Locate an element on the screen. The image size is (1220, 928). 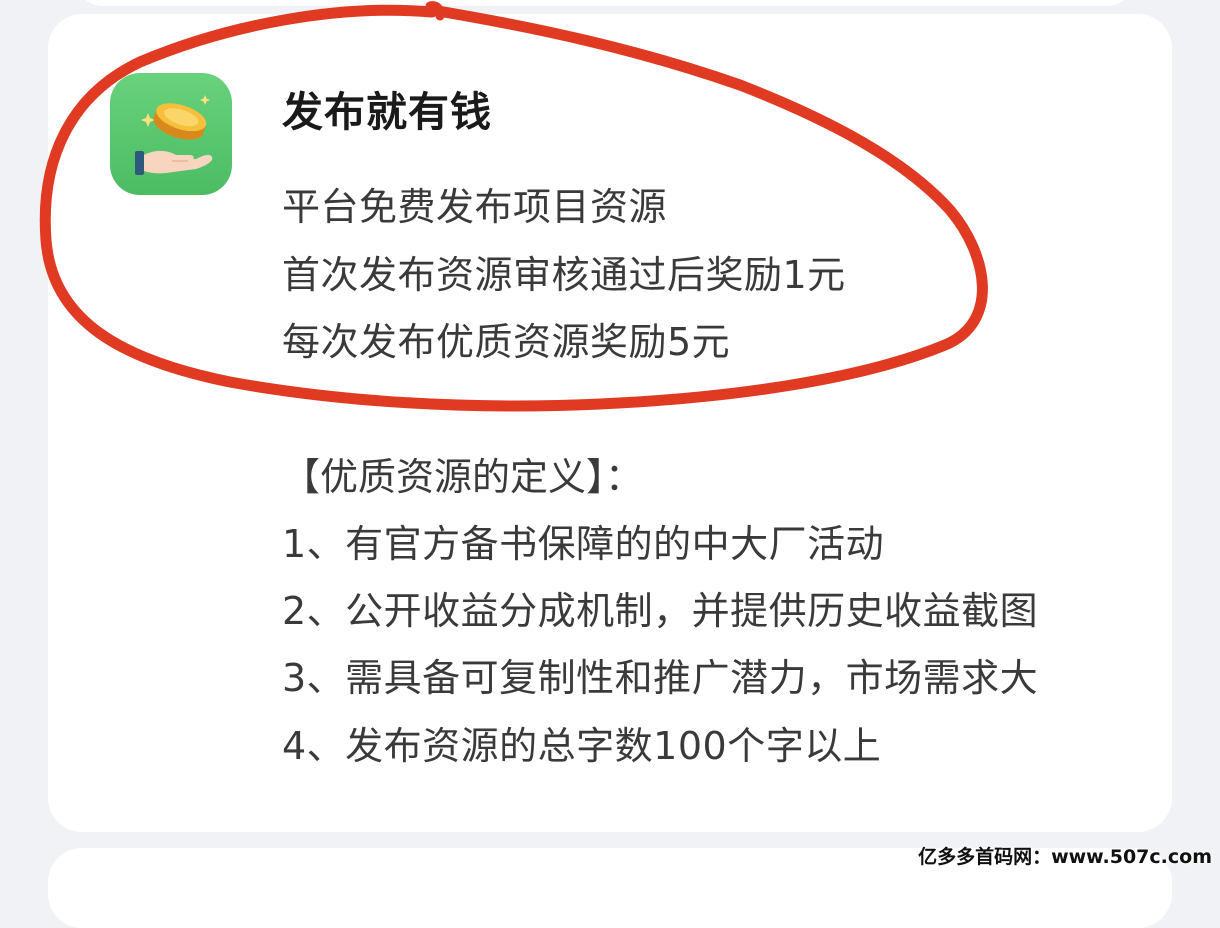
coin-hand-icon is located at coordinates (171, 134).